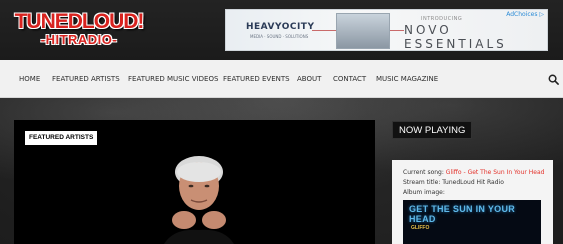  Describe the element at coordinates (495, 172) in the screenshot. I see `current-song-link: Gliffo - Get The Sun In Your Head` at that location.